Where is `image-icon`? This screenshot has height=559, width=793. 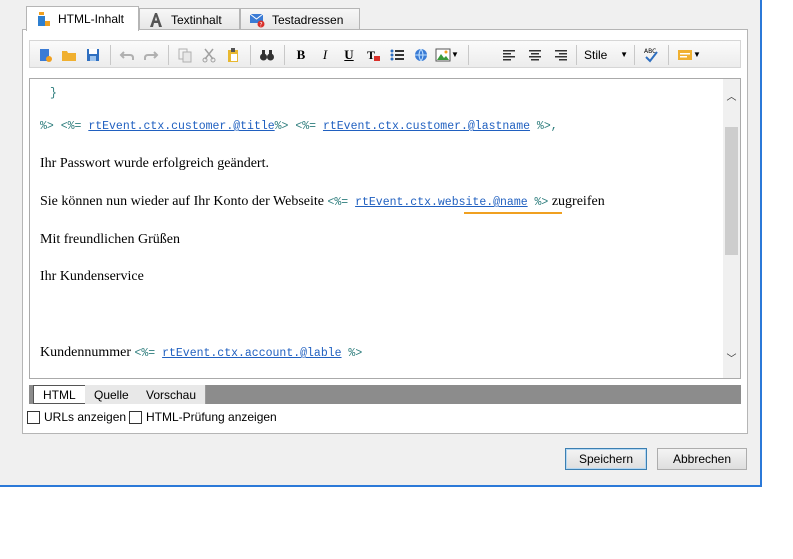 image-icon is located at coordinates (443, 54).